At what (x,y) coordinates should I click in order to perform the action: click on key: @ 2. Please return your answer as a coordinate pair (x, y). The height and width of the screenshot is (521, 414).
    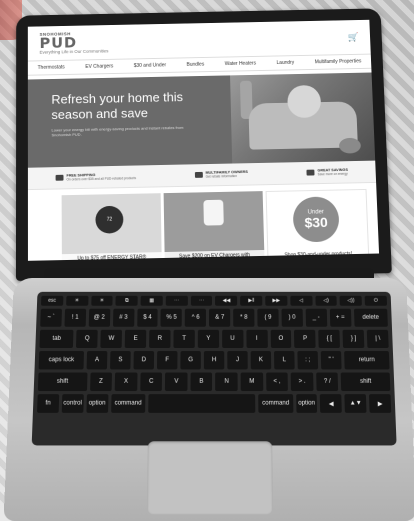
    Looking at the image, I should click on (99, 317).